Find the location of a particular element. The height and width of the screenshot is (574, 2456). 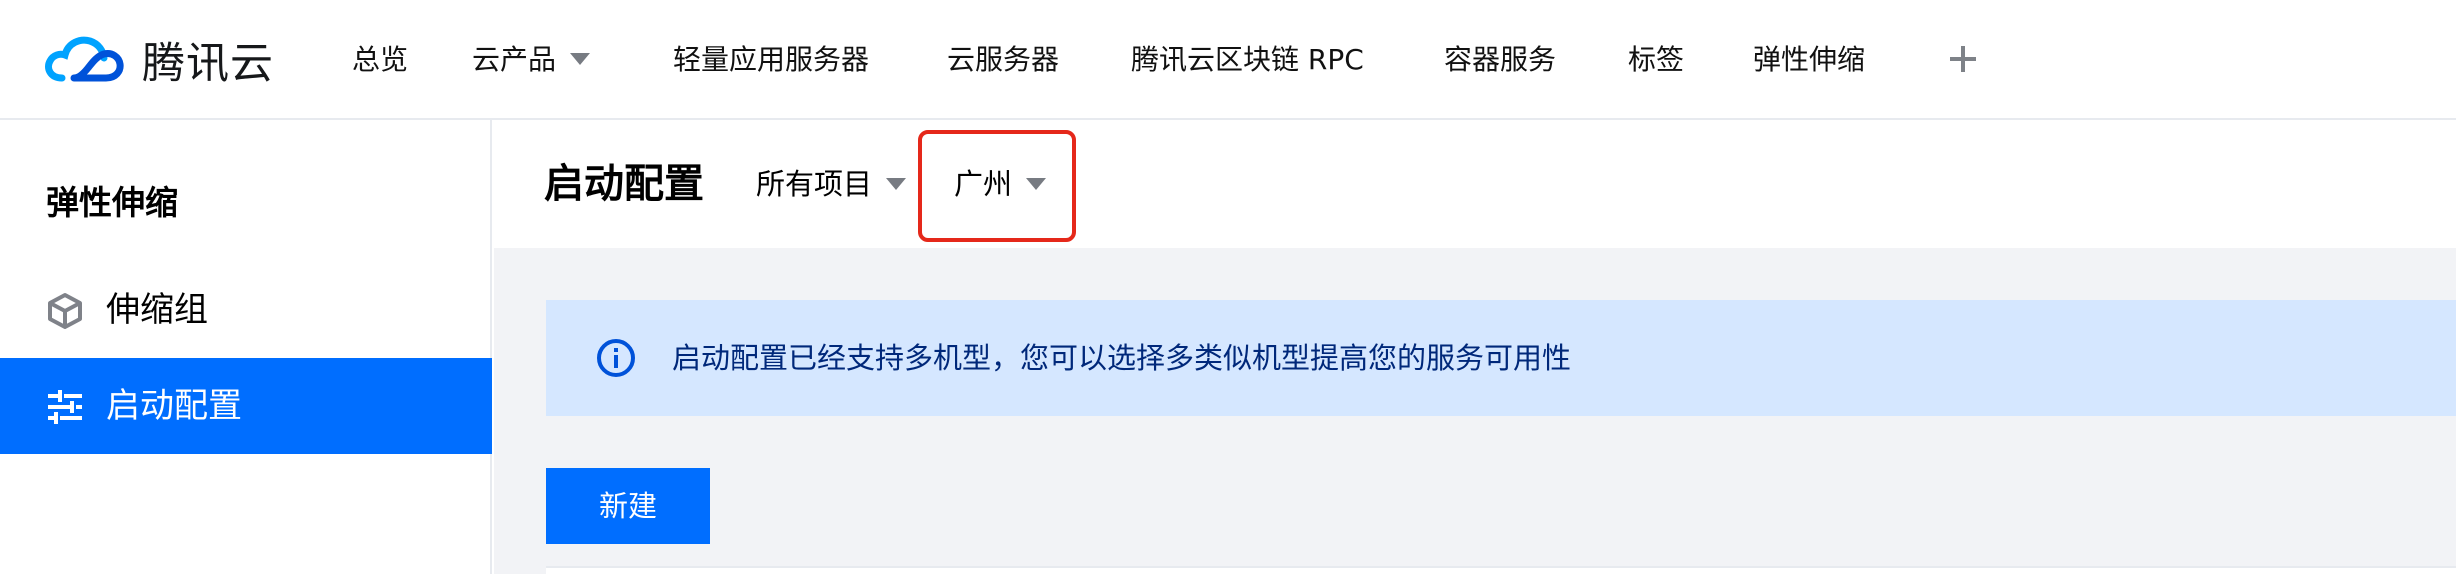

nav-cvm: 云服务器 is located at coordinates (1003, 60).